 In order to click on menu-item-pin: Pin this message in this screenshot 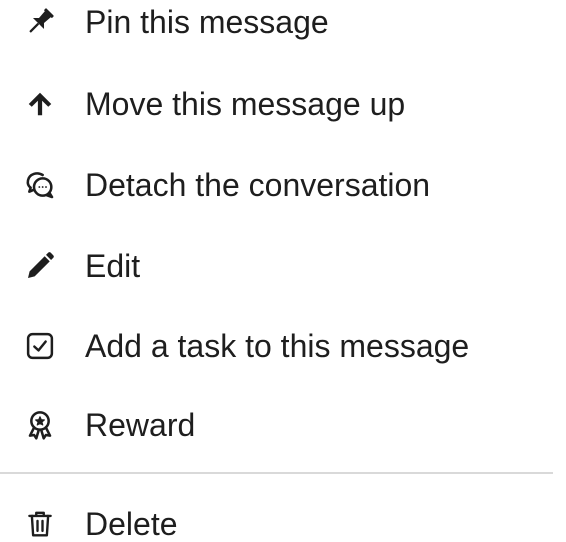, I will do `click(283, 25)`.